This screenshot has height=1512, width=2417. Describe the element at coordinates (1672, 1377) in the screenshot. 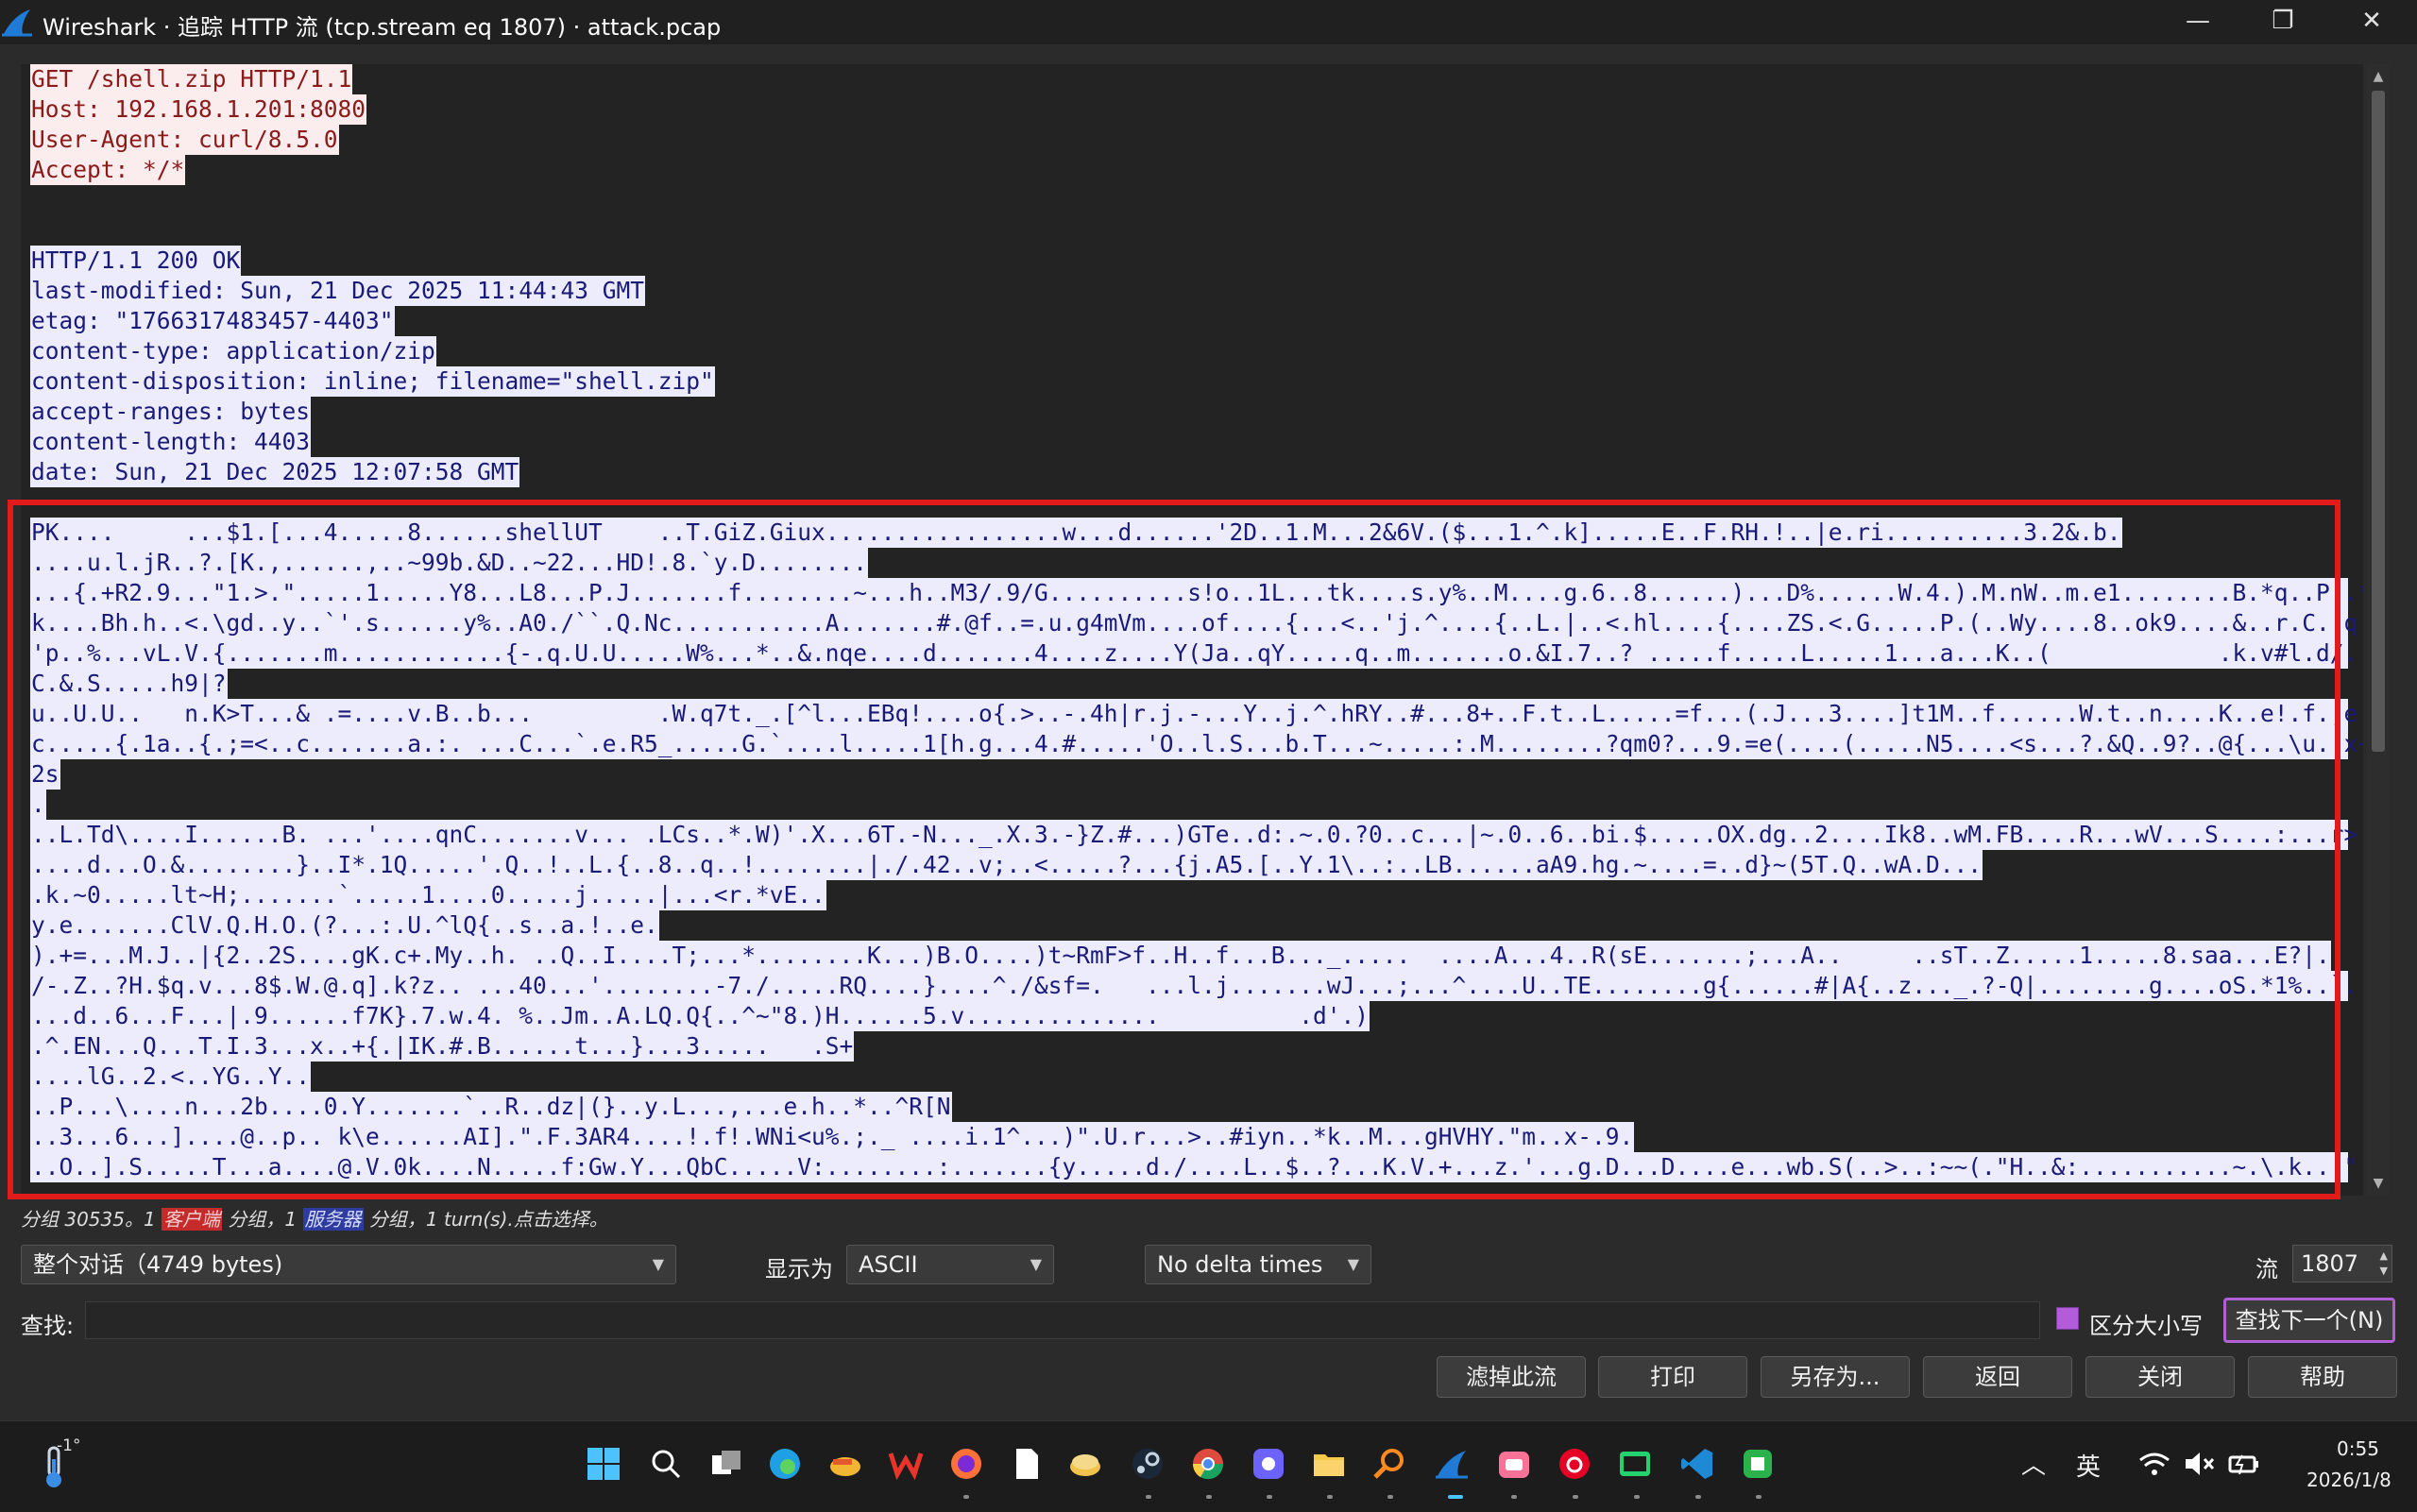

I see `print-button: 打印` at that location.